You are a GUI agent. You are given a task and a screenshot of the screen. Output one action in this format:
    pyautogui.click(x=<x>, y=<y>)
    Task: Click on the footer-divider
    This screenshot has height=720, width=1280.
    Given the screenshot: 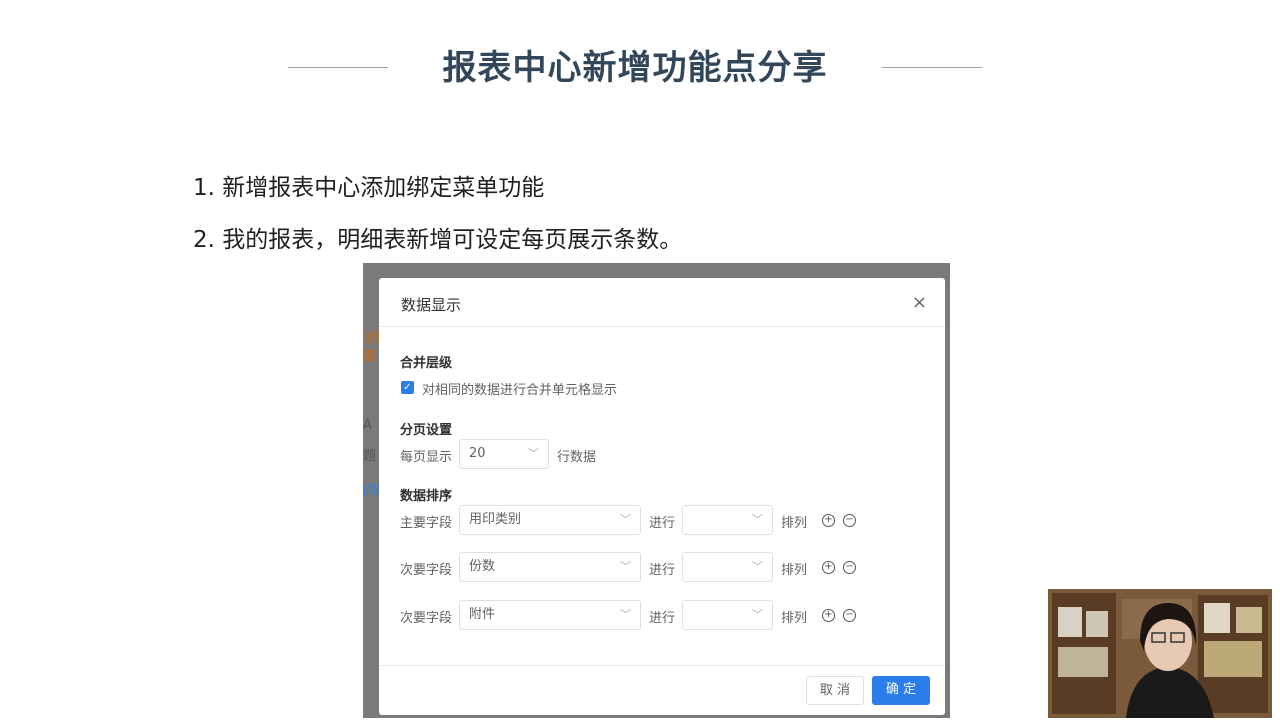 What is the action you would take?
    pyautogui.click(x=662, y=665)
    